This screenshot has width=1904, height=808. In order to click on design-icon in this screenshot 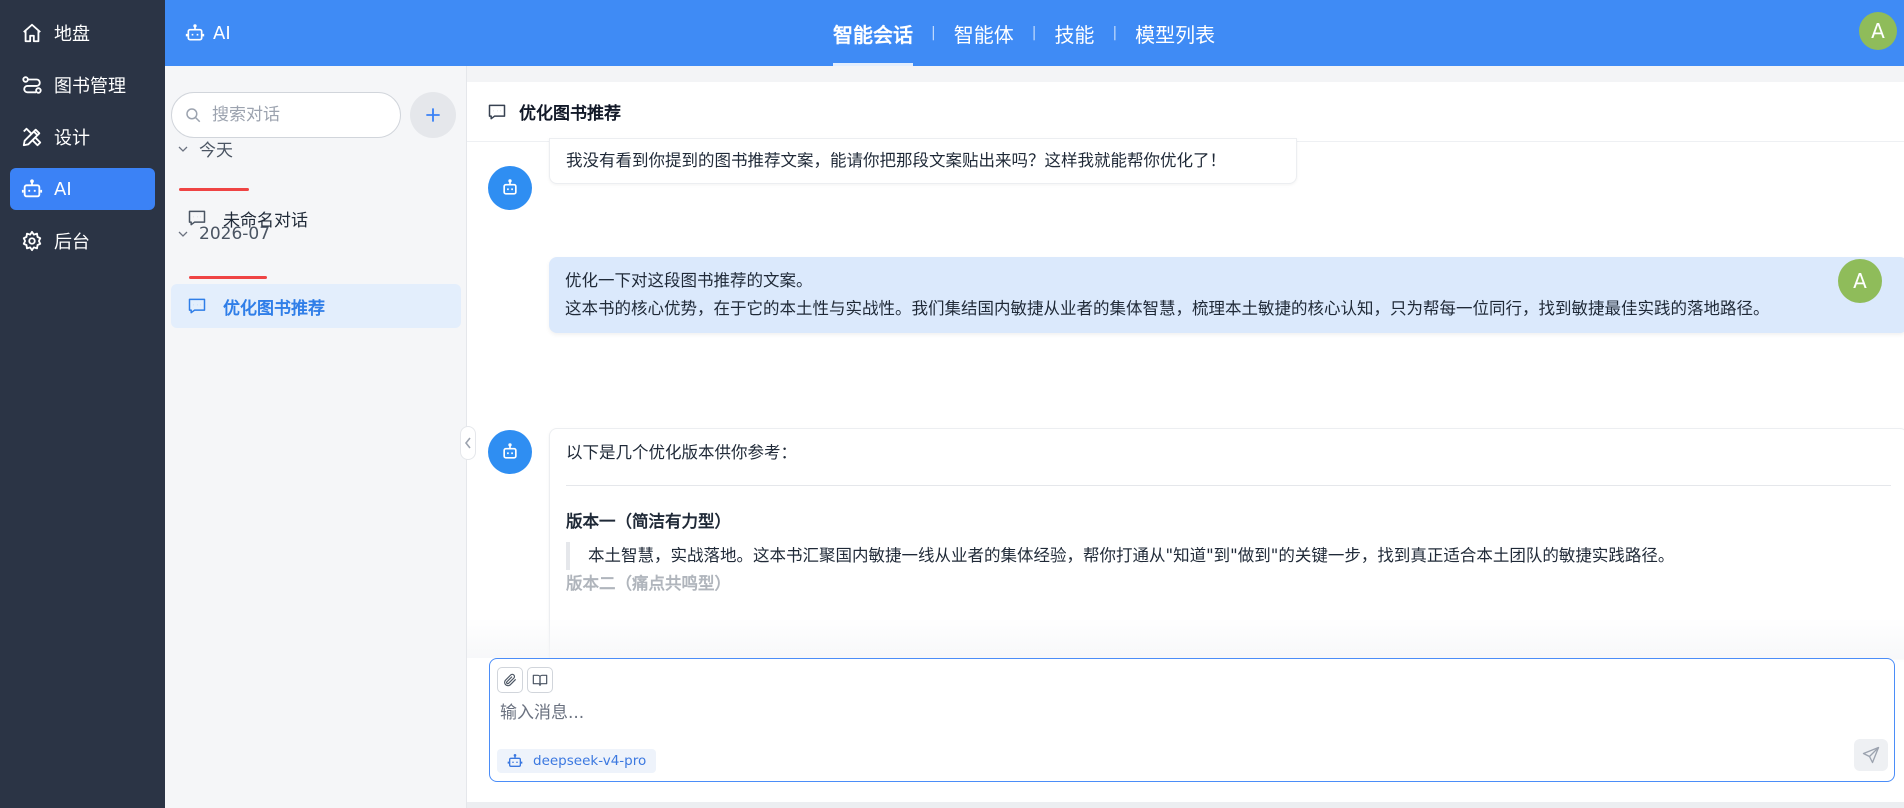, I will do `click(32, 137)`.